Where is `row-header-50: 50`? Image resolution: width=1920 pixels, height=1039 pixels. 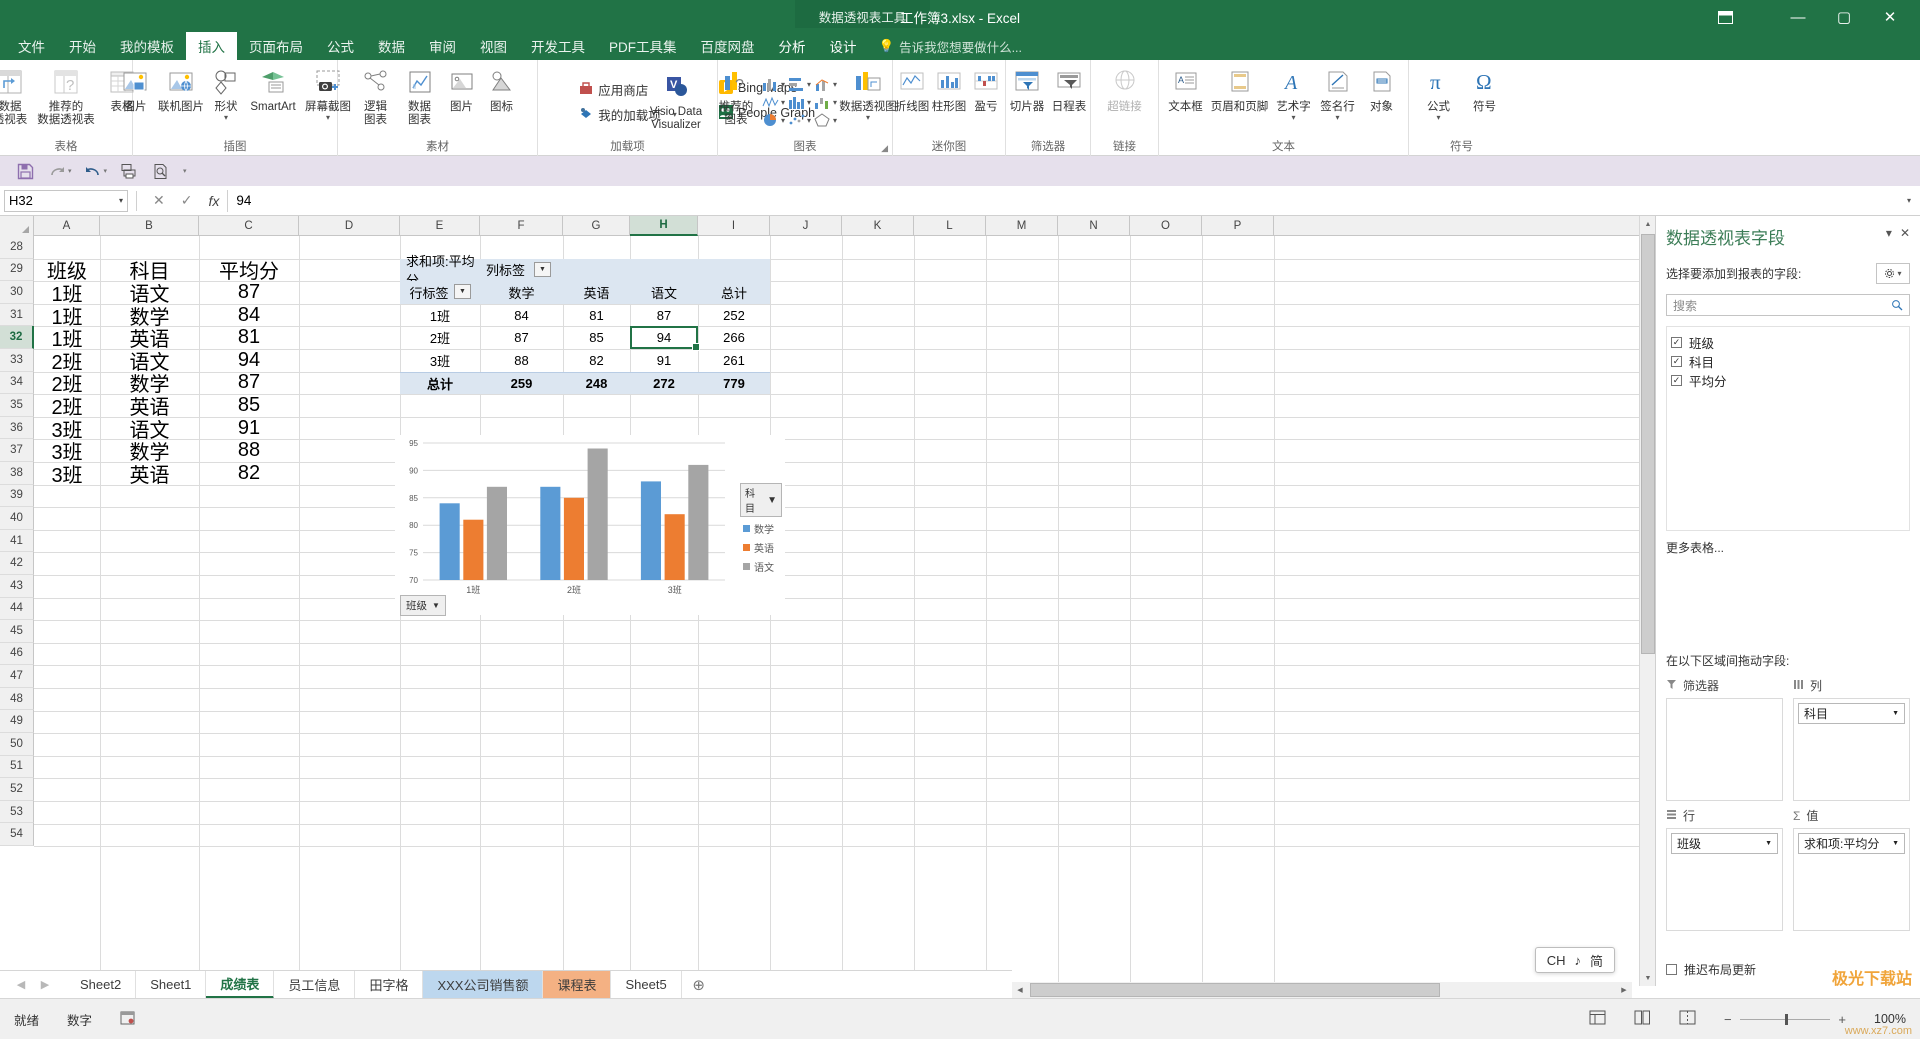 row-header-50: 50 is located at coordinates (17, 744).